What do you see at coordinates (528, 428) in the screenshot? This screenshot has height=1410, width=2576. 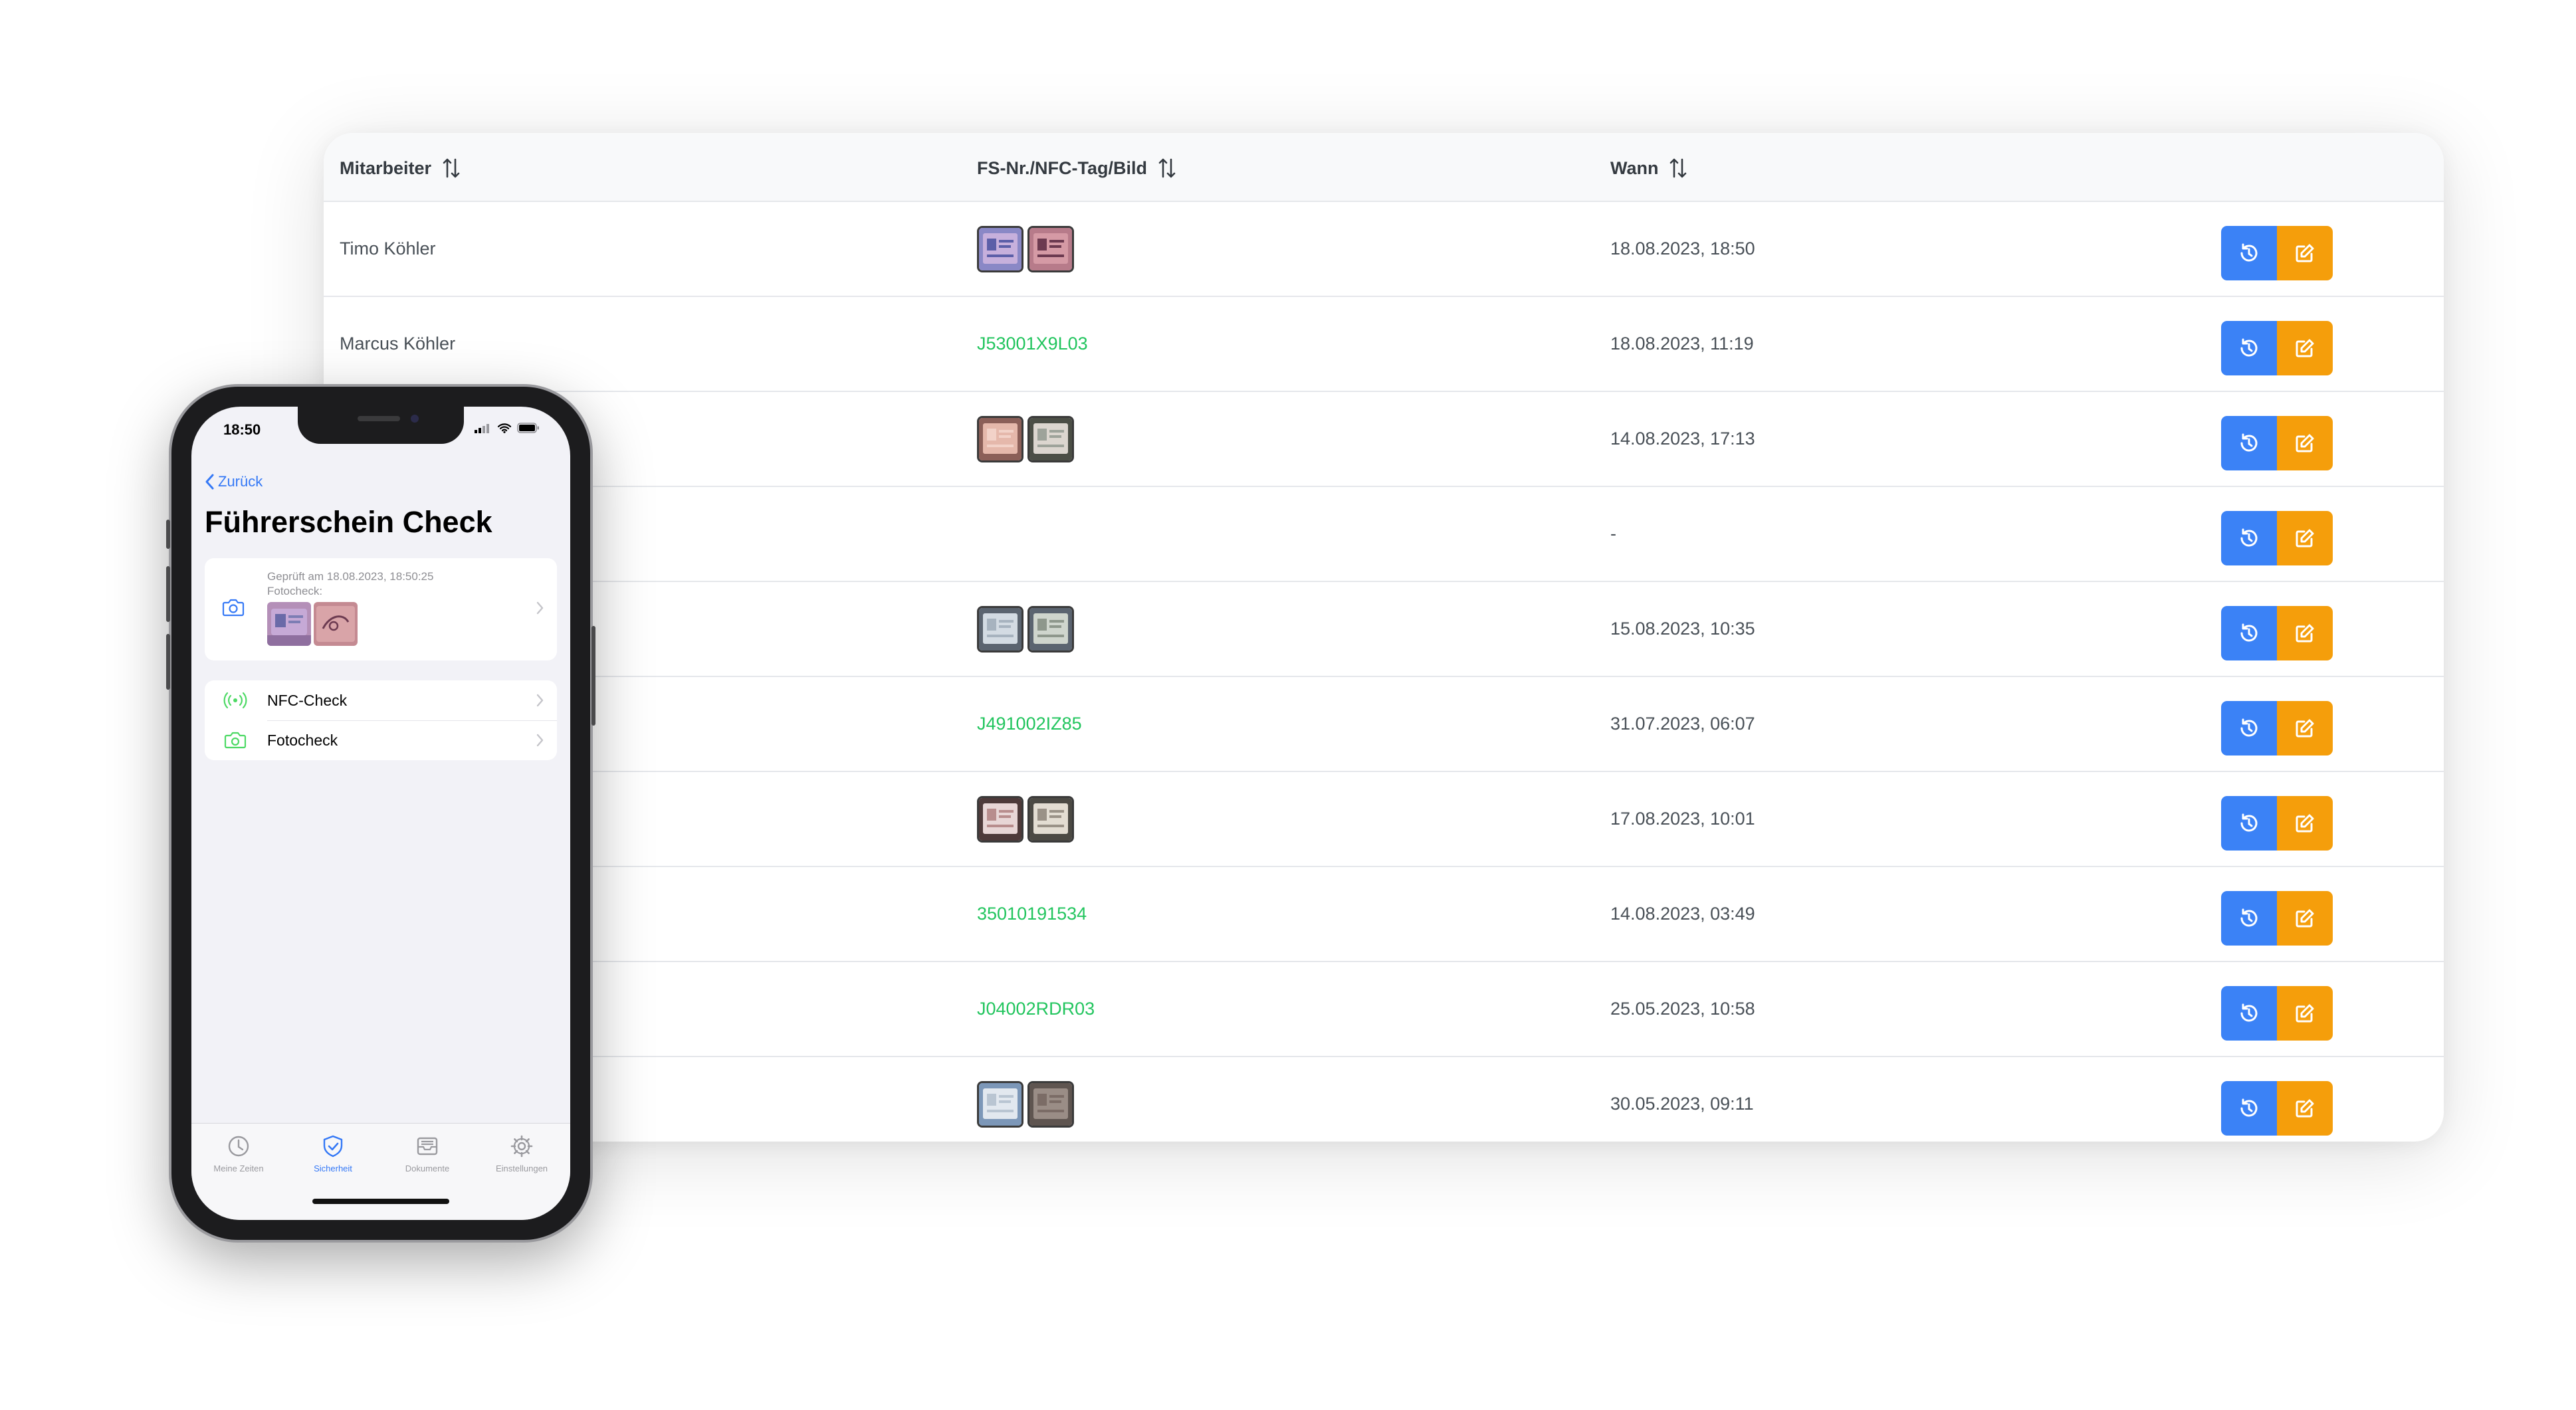 I see `battery-icon` at bounding box center [528, 428].